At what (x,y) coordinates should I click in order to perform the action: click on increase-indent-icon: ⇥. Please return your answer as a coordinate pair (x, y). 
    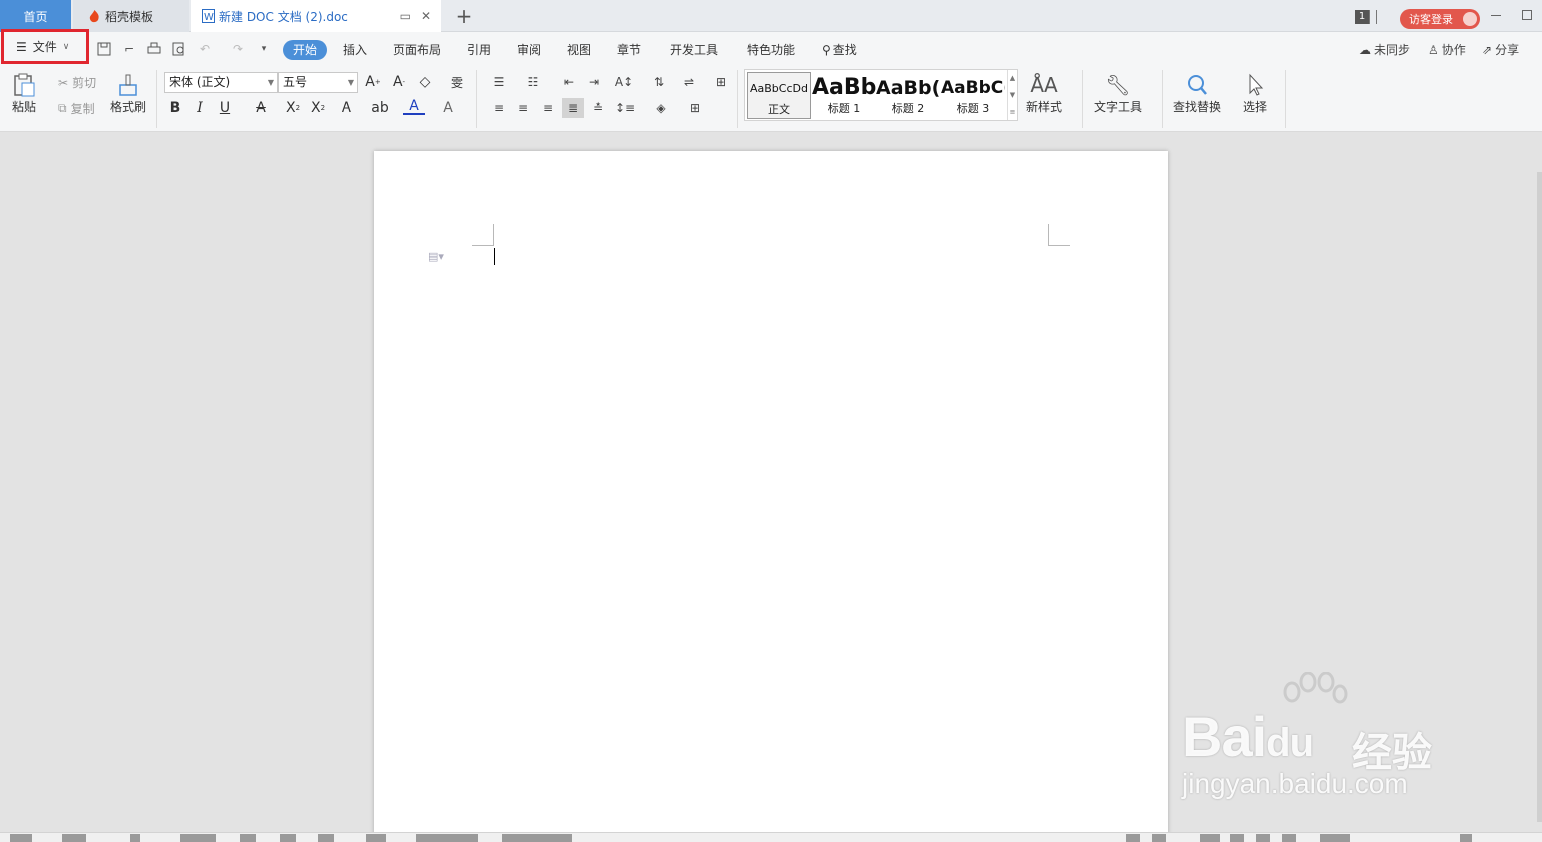
    Looking at the image, I should click on (594, 82).